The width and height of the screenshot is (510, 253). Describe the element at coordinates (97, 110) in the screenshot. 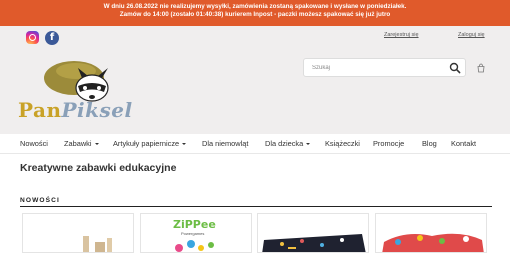

I see `logo-text-part2: Piksel` at that location.